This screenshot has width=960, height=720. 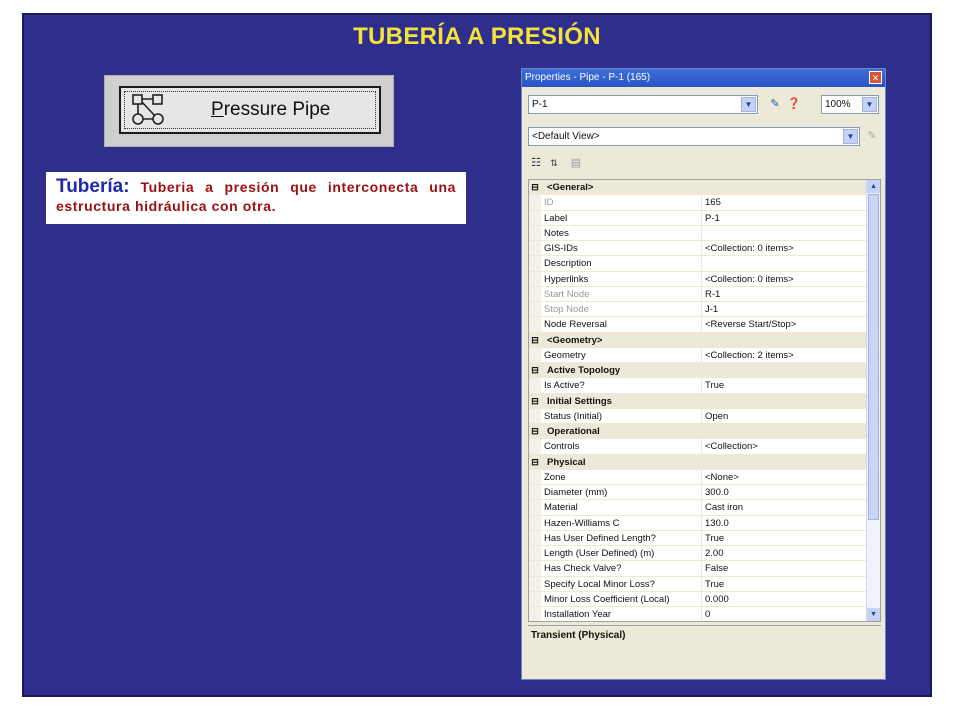 What do you see at coordinates (791, 309) in the screenshot?
I see `property-value: J-1` at bounding box center [791, 309].